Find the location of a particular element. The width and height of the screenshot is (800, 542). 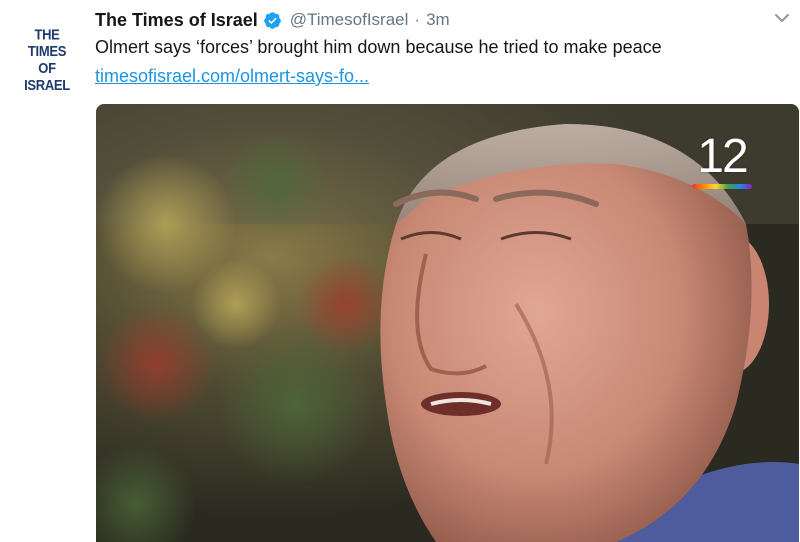

verified-badge-icon is located at coordinates (272, 20).